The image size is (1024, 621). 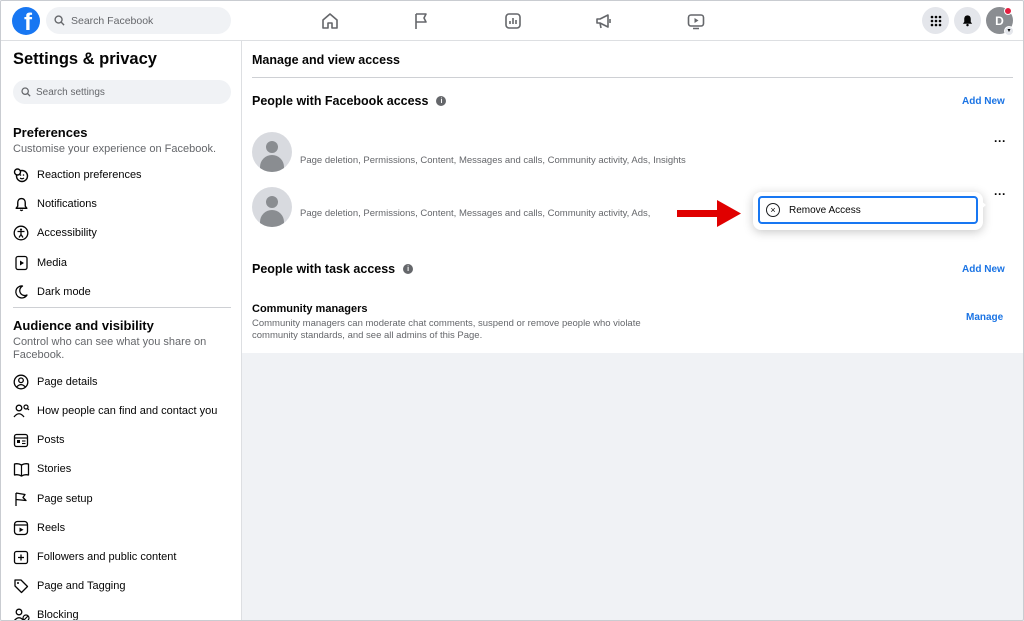 What do you see at coordinates (21, 612) in the screenshot?
I see `blocking-icon` at bounding box center [21, 612].